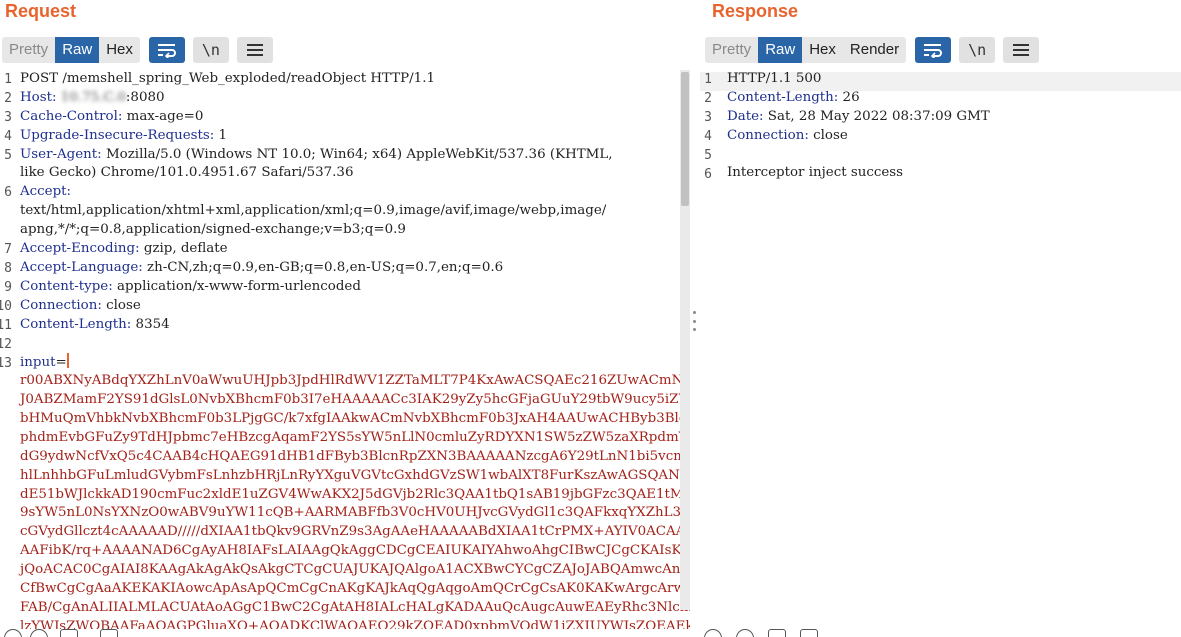  I want to click on response-toolbar: Pretty Raw Hex Render \n, so click(872, 50).